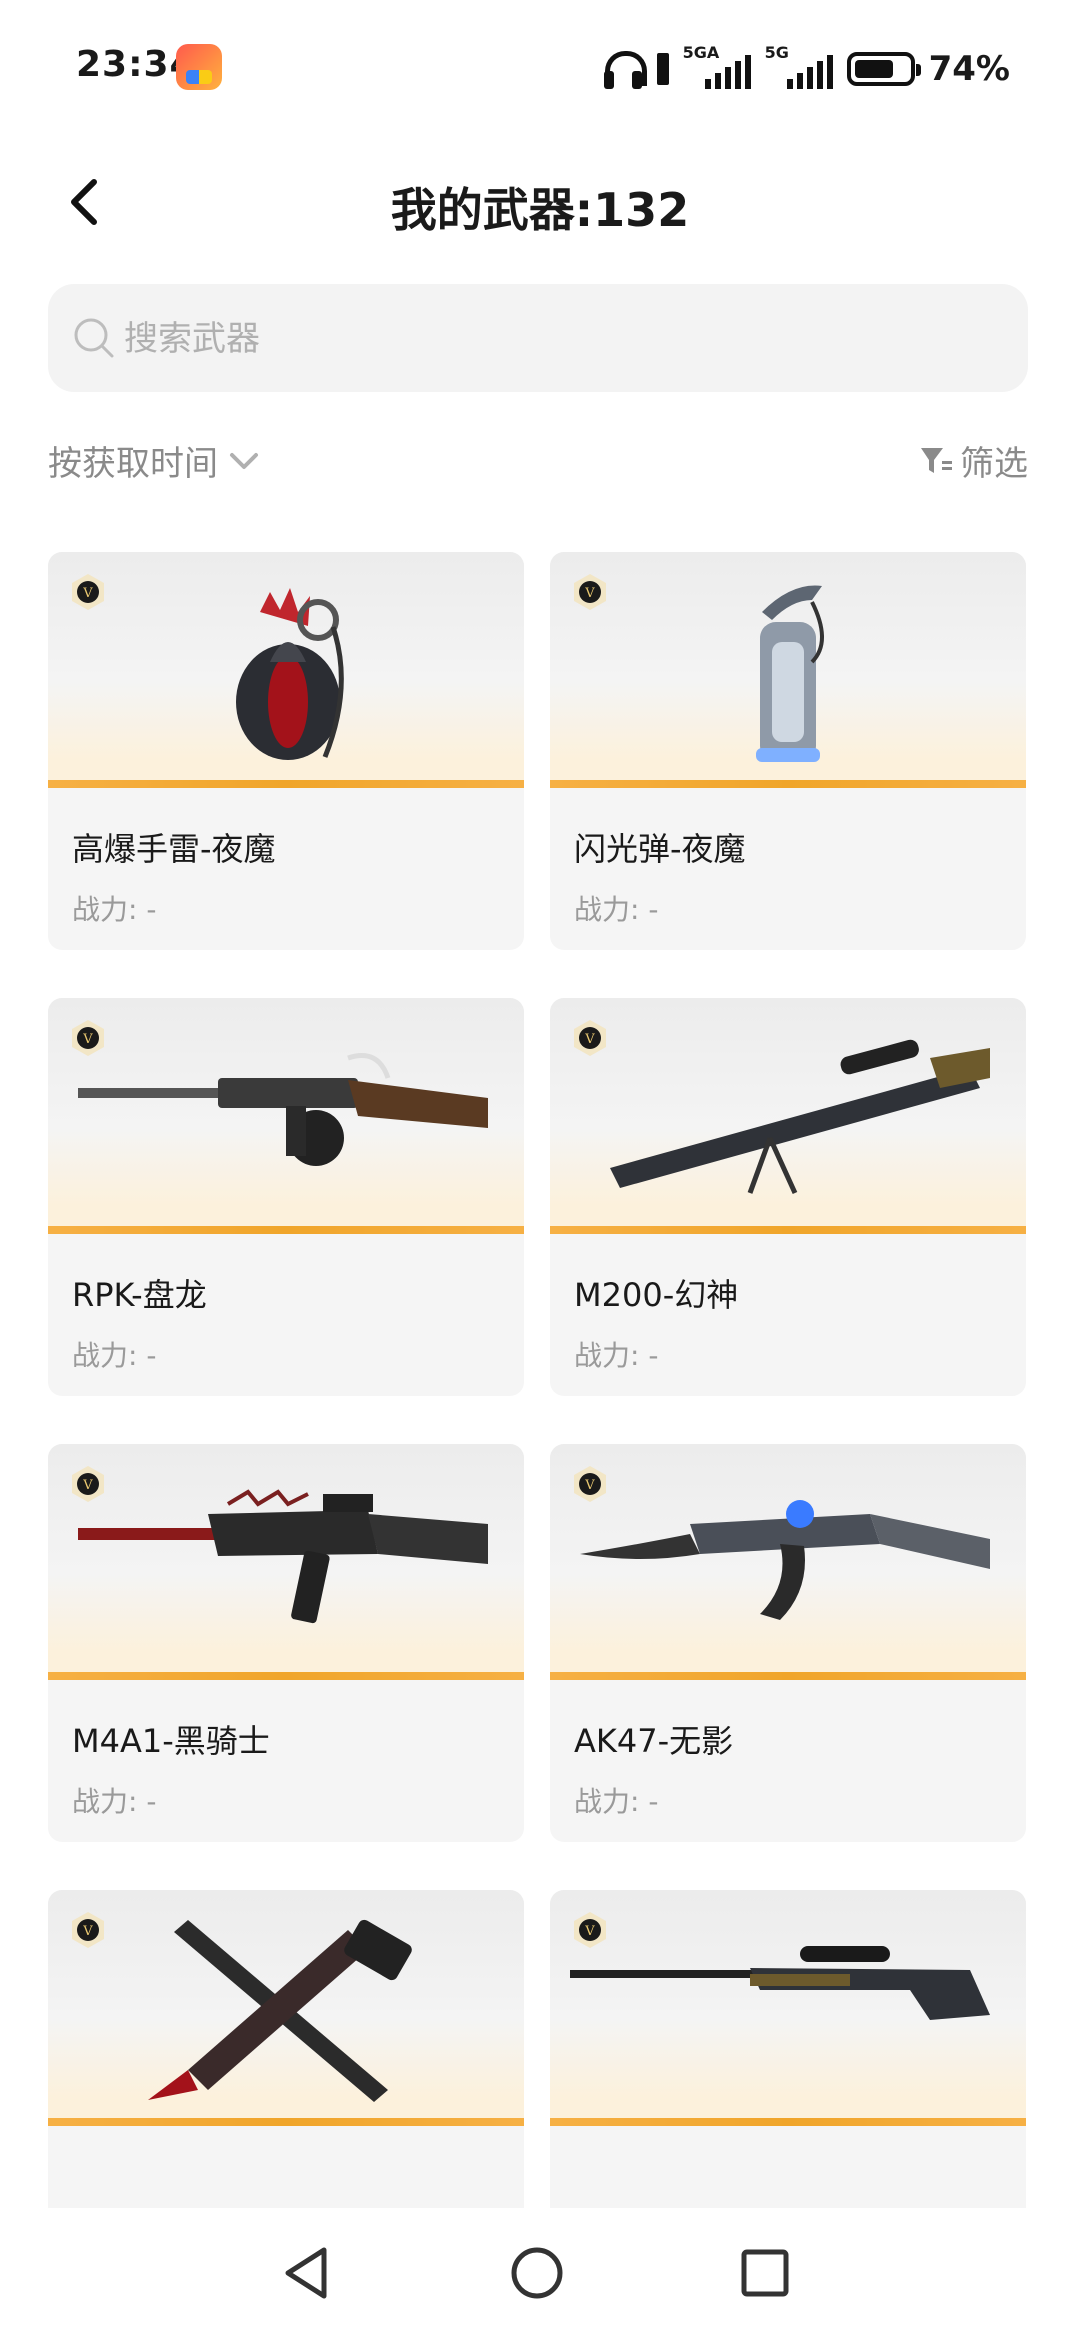  I want to click on weapon-card: V 高爆手雷-夜魔 战力: -, so click(286, 751).